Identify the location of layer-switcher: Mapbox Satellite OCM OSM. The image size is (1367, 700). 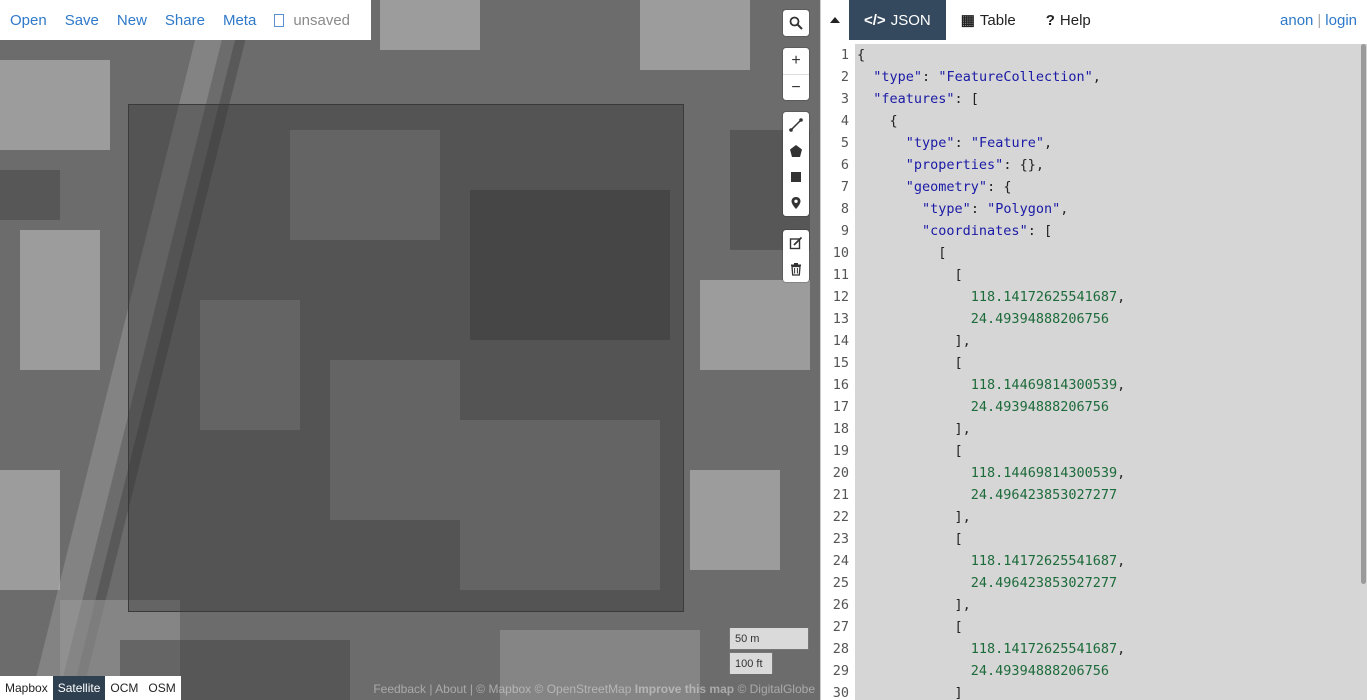
(90, 688).